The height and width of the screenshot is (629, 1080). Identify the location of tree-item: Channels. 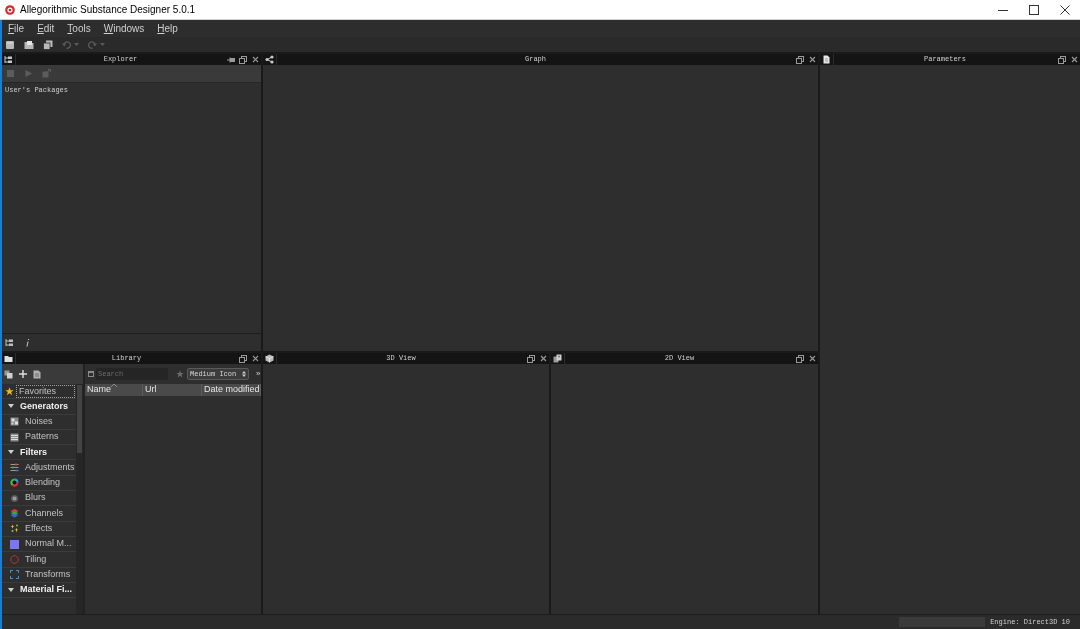
(44, 513).